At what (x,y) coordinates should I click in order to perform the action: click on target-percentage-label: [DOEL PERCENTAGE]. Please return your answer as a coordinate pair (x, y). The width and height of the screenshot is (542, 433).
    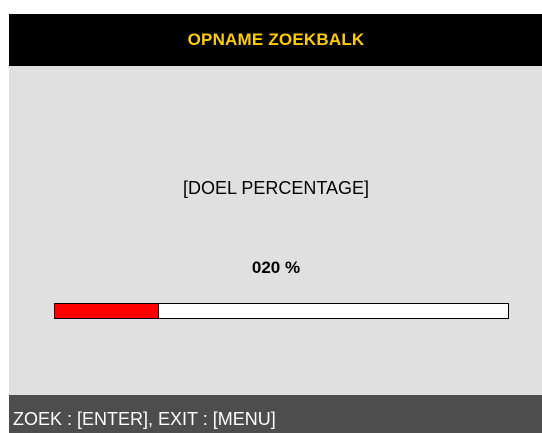
    Looking at the image, I should click on (276, 188).